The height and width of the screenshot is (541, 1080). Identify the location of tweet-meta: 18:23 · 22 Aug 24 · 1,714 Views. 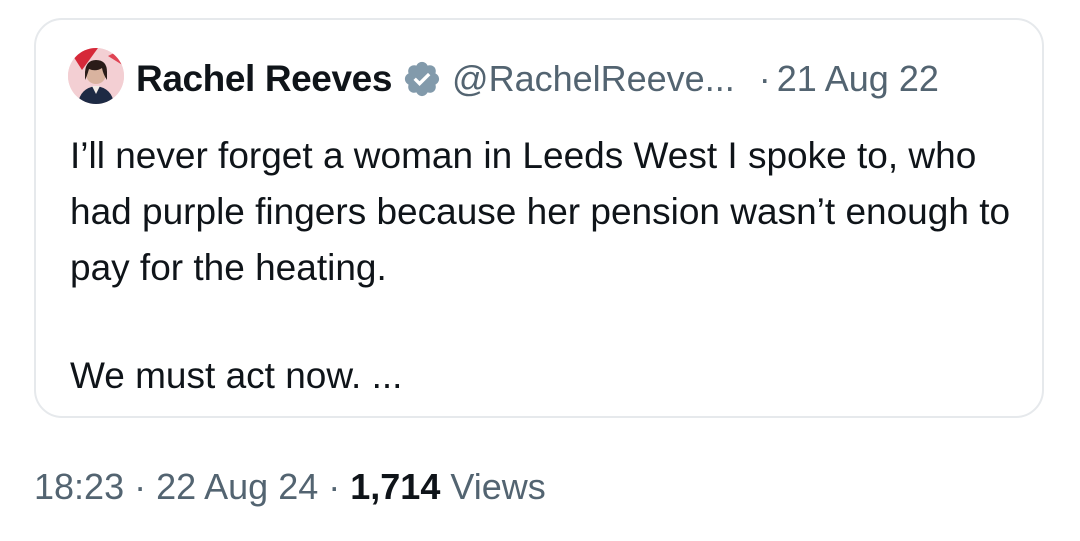
(290, 487).